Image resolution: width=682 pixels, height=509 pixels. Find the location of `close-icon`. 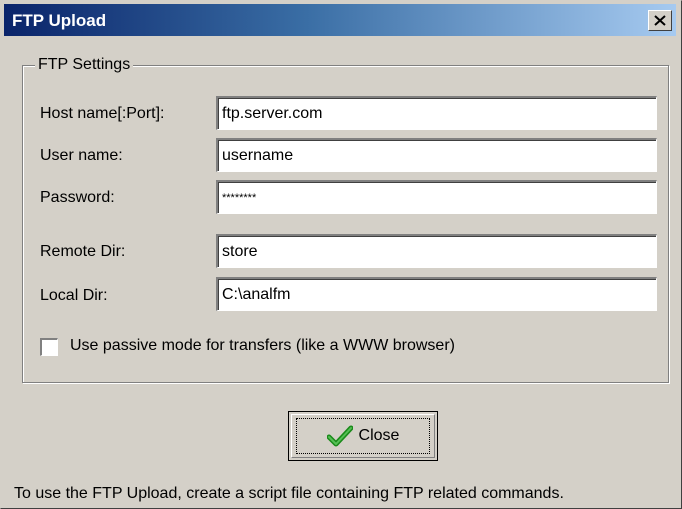

close-icon is located at coordinates (660, 20).